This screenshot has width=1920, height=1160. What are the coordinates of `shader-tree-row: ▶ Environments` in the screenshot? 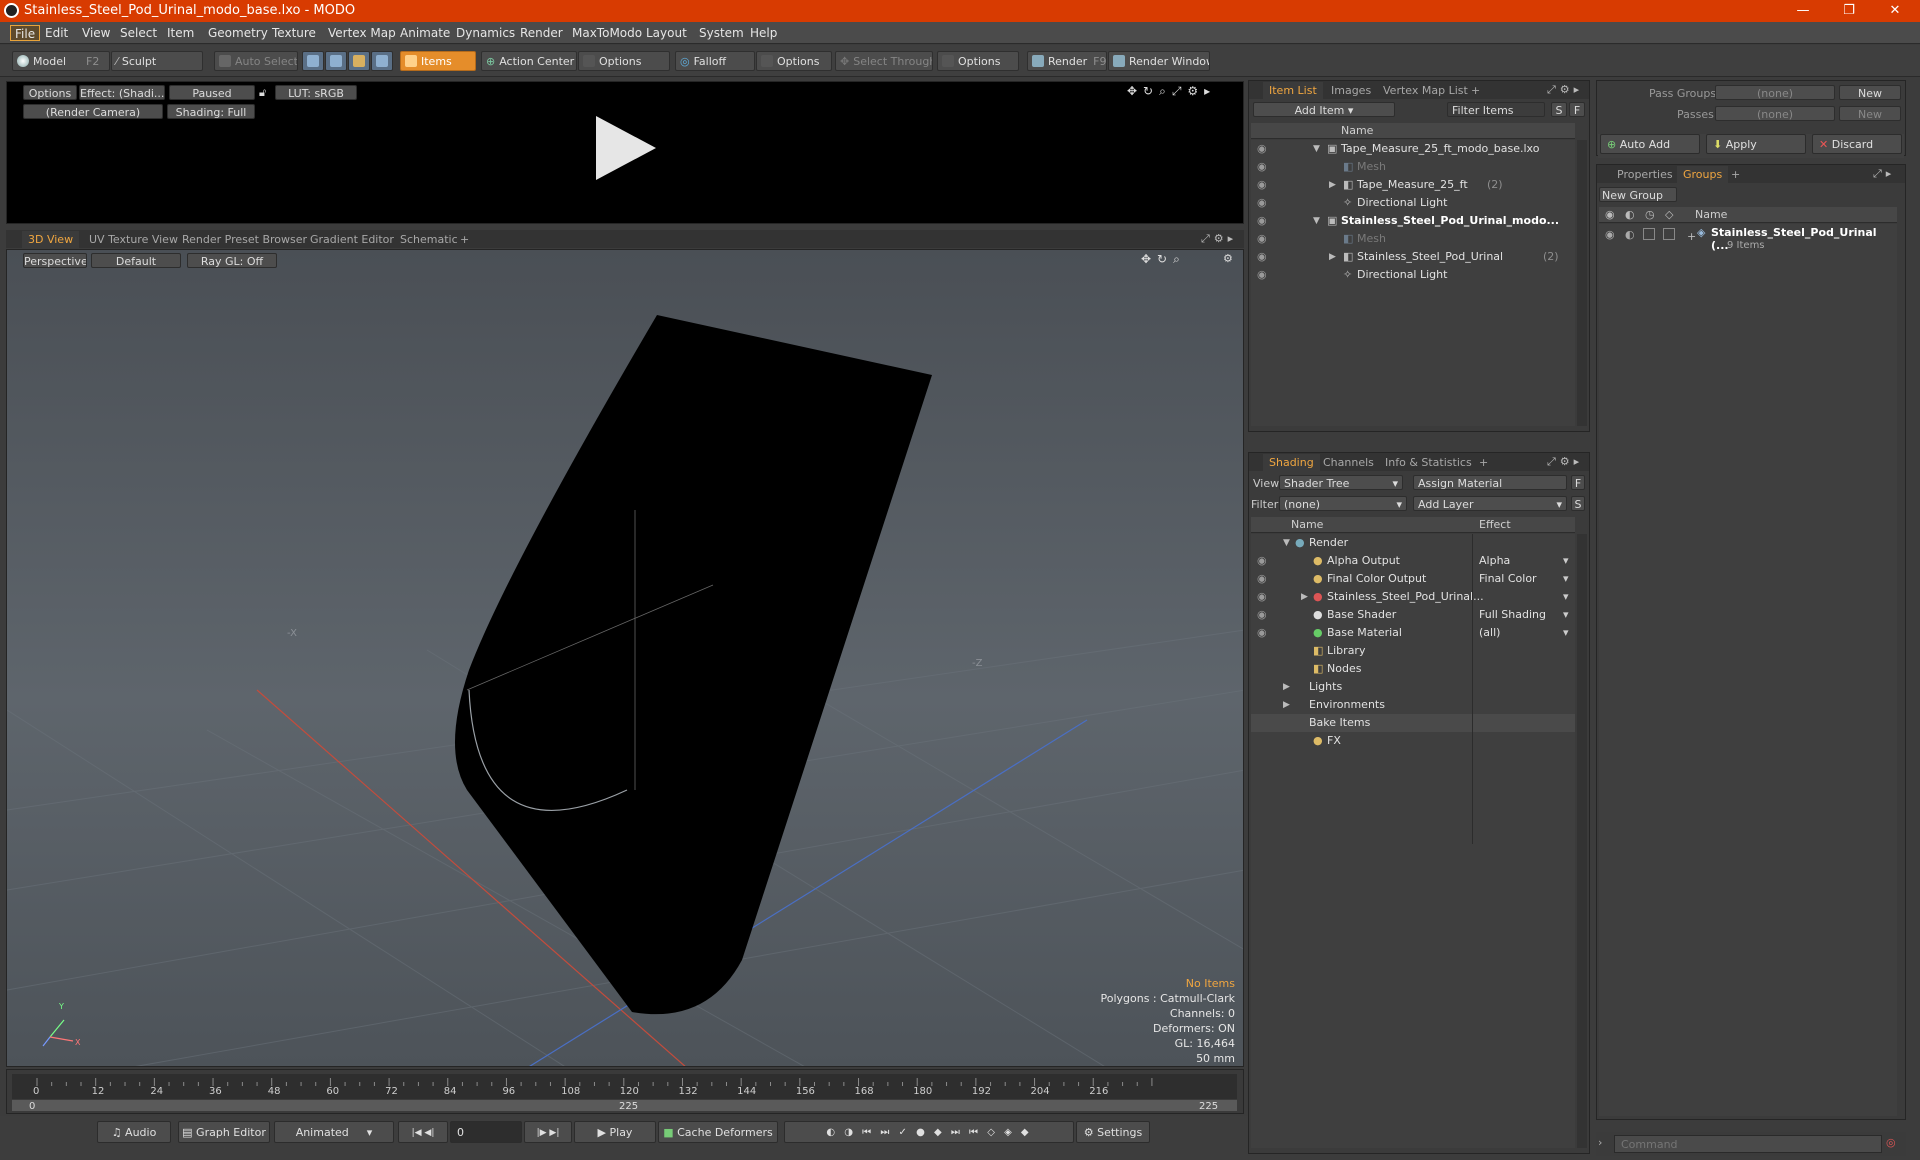 It's located at (1413, 705).